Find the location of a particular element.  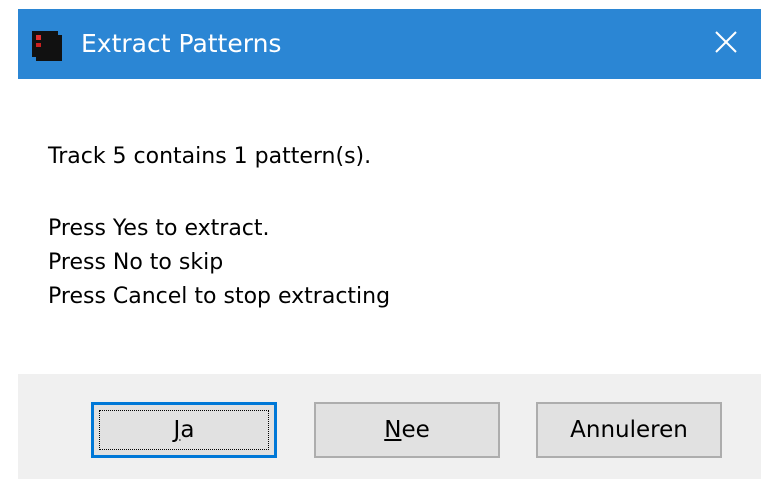

close-button is located at coordinates (726, 44).